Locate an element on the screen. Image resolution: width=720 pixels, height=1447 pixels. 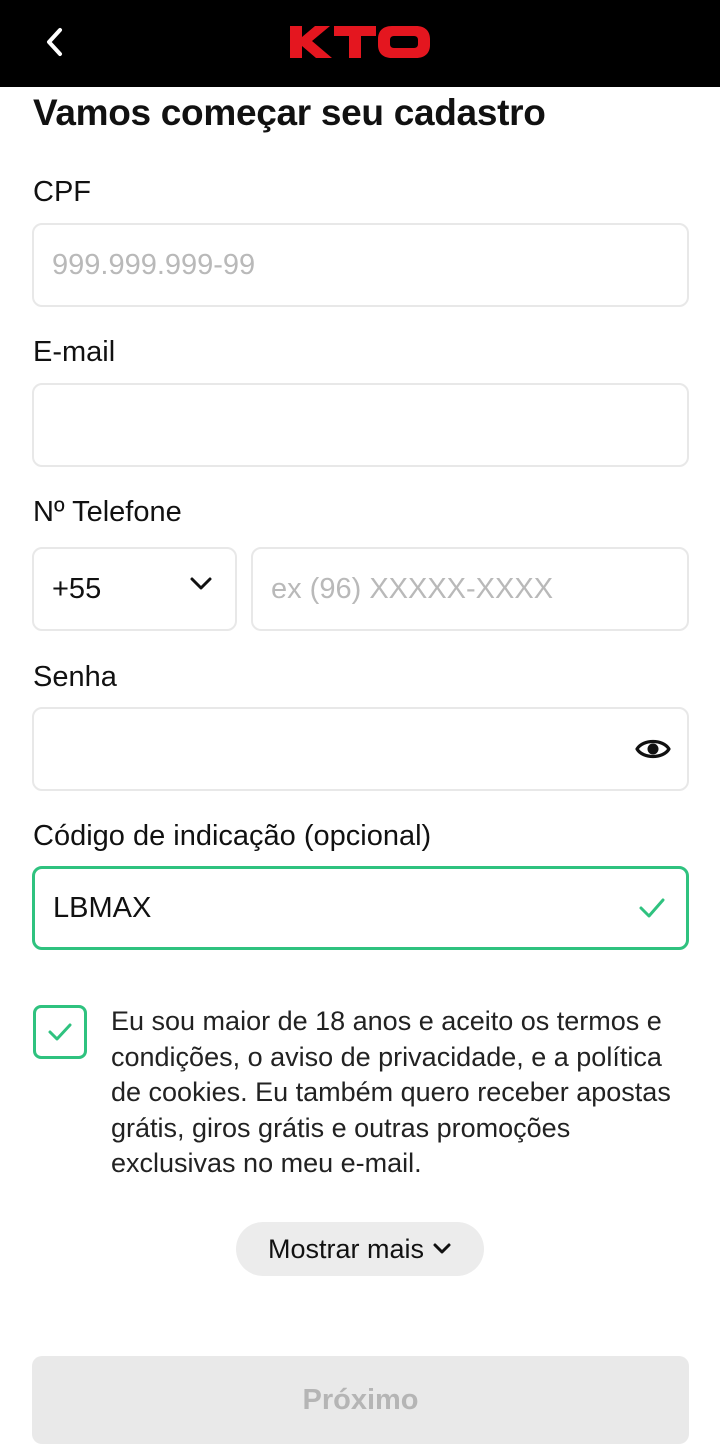
back-button is located at coordinates (54, 42).